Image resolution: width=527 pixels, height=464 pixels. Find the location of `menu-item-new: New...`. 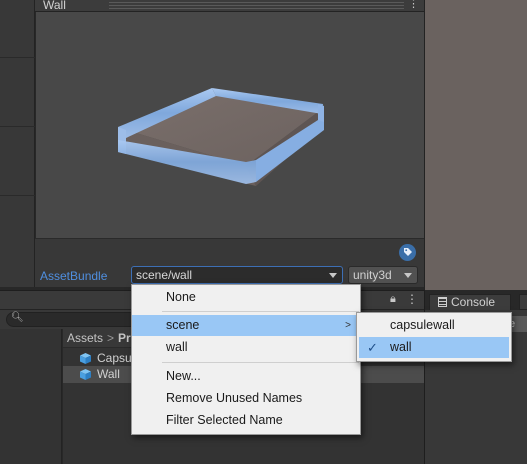

menu-item-new: New... is located at coordinates (246, 376).